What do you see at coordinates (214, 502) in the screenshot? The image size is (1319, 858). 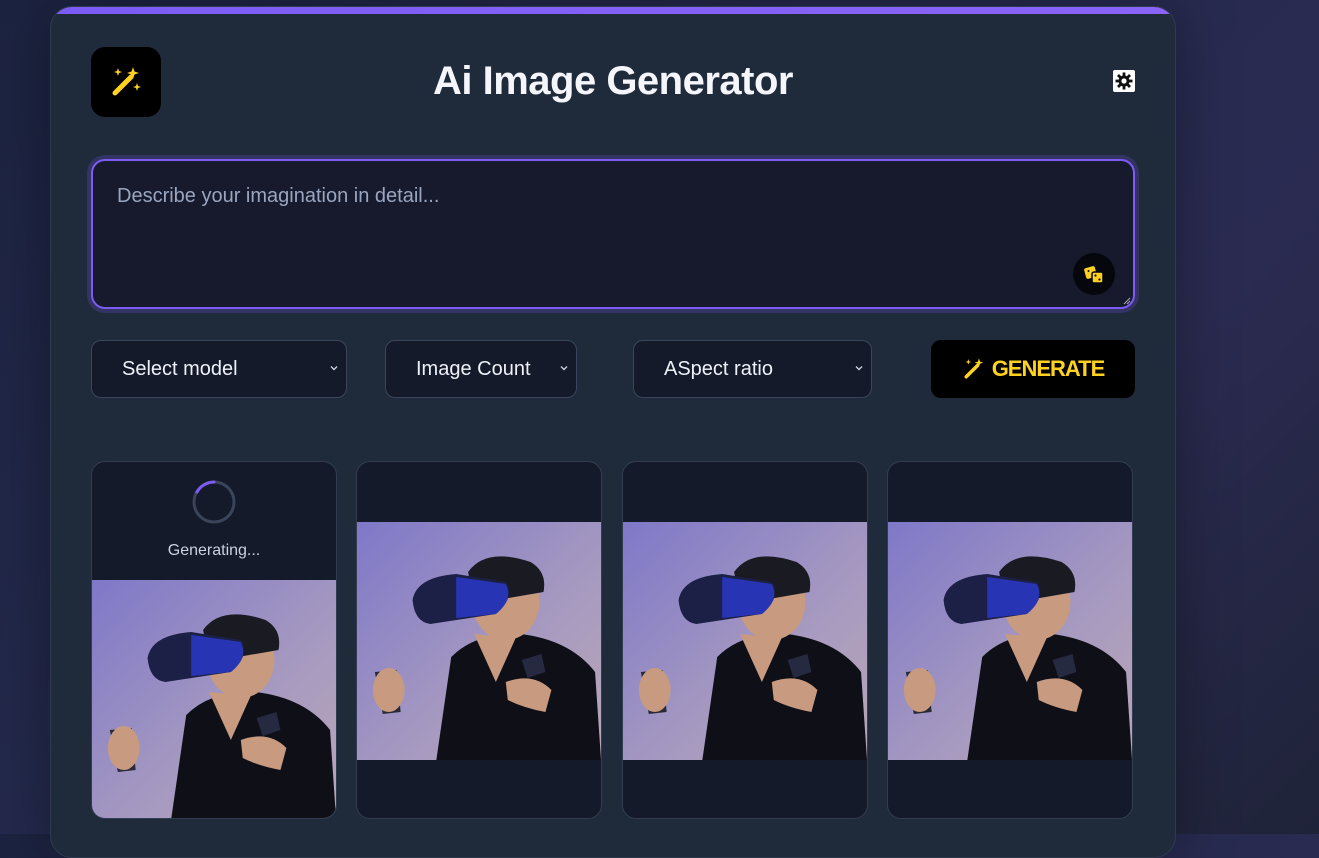 I see `loading-spinner-icon` at bounding box center [214, 502].